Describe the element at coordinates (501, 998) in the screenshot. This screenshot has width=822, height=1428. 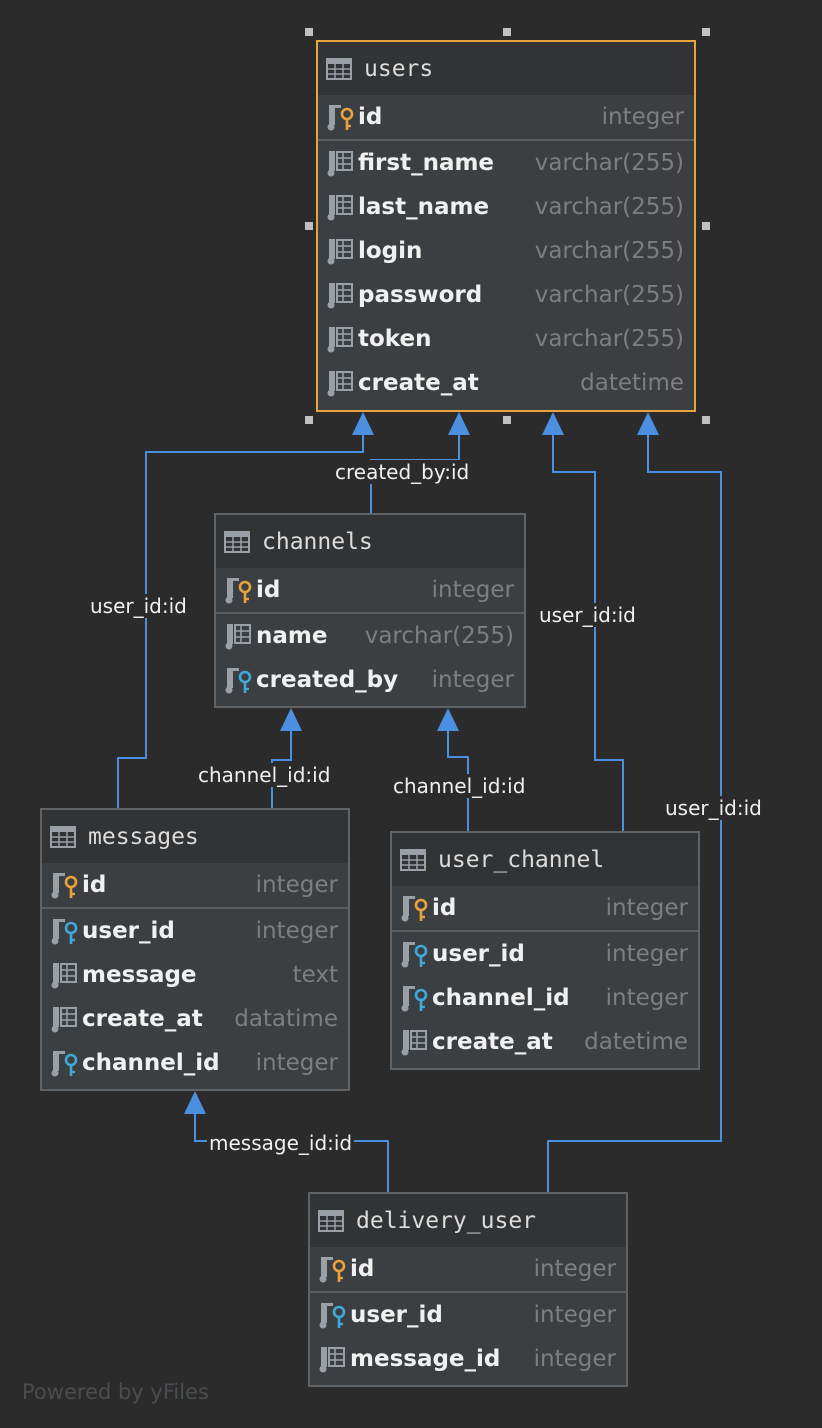
I see `column-name: channel_id` at that location.